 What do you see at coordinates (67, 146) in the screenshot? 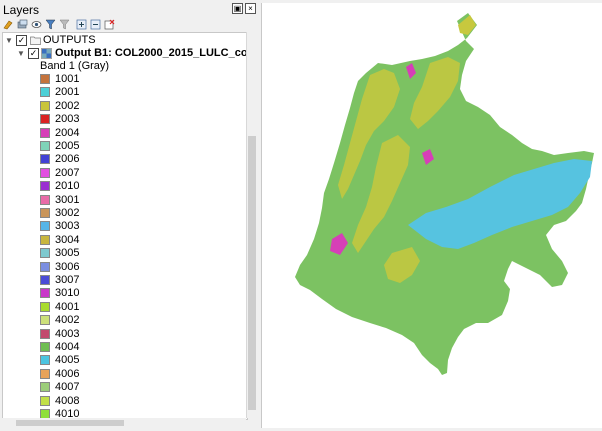
I see `legend-label: 2005` at bounding box center [67, 146].